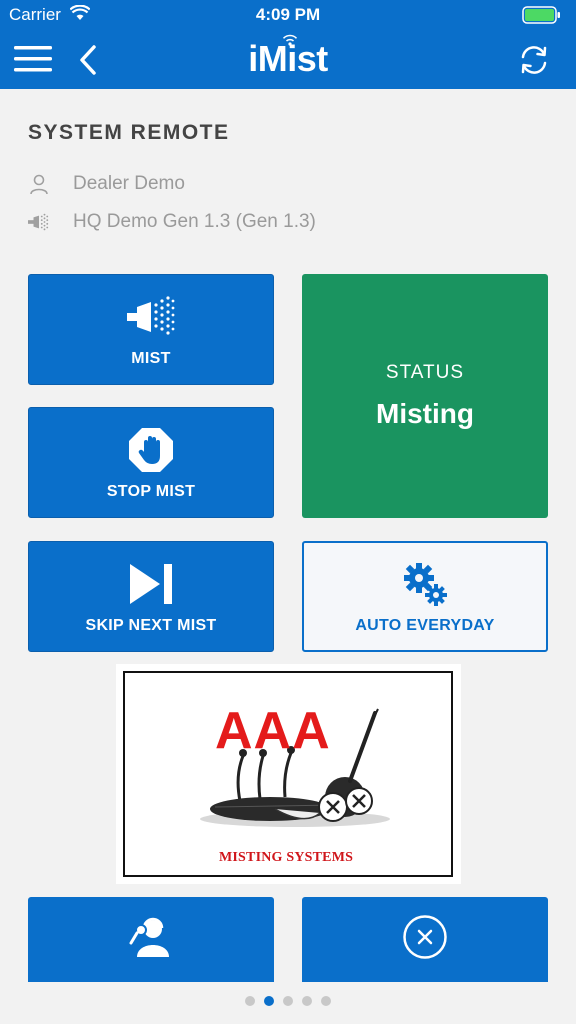  Describe the element at coordinates (425, 413) in the screenshot. I see `status-value: Misting` at that location.